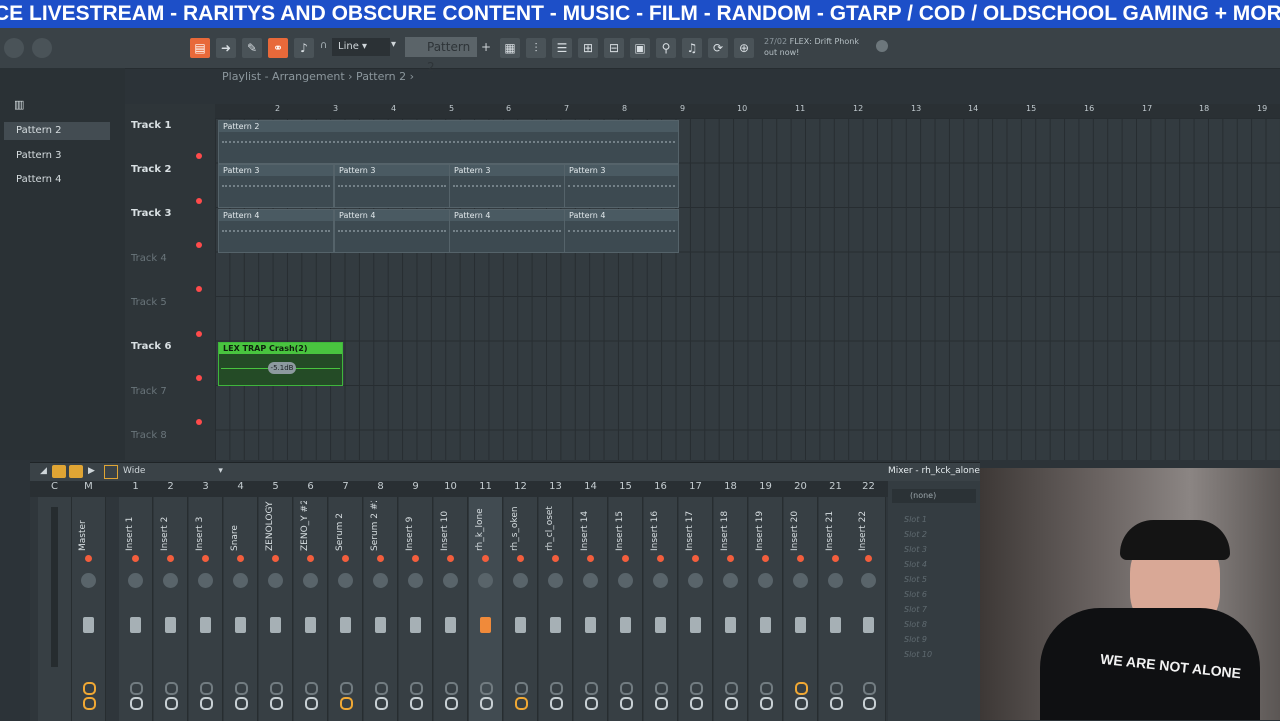  I want to click on mixer-channel: 16 Insert 16, so click(661, 601).